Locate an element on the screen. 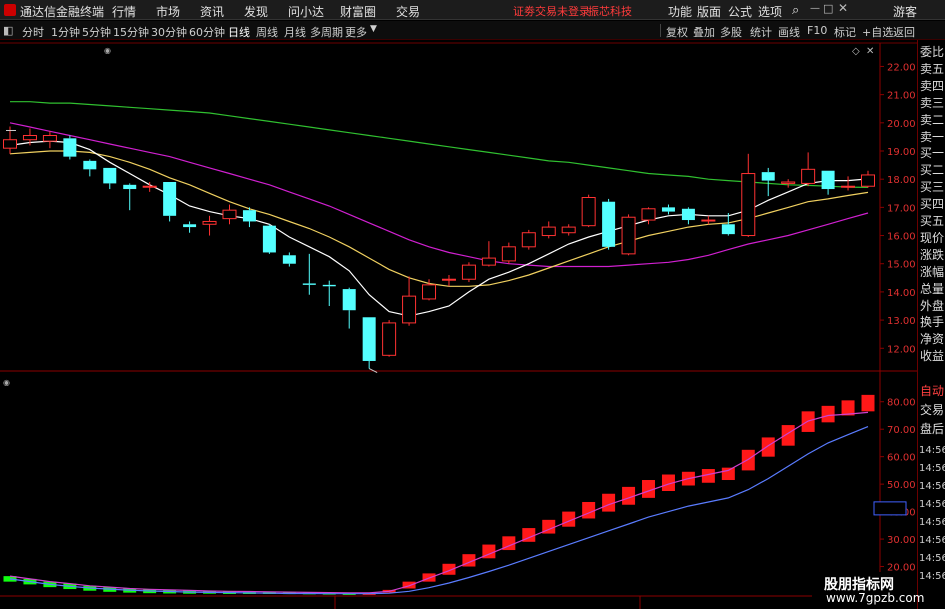 This screenshot has width=945, height=609. menu-item-hangqing: 行情 is located at coordinates (124, 11).